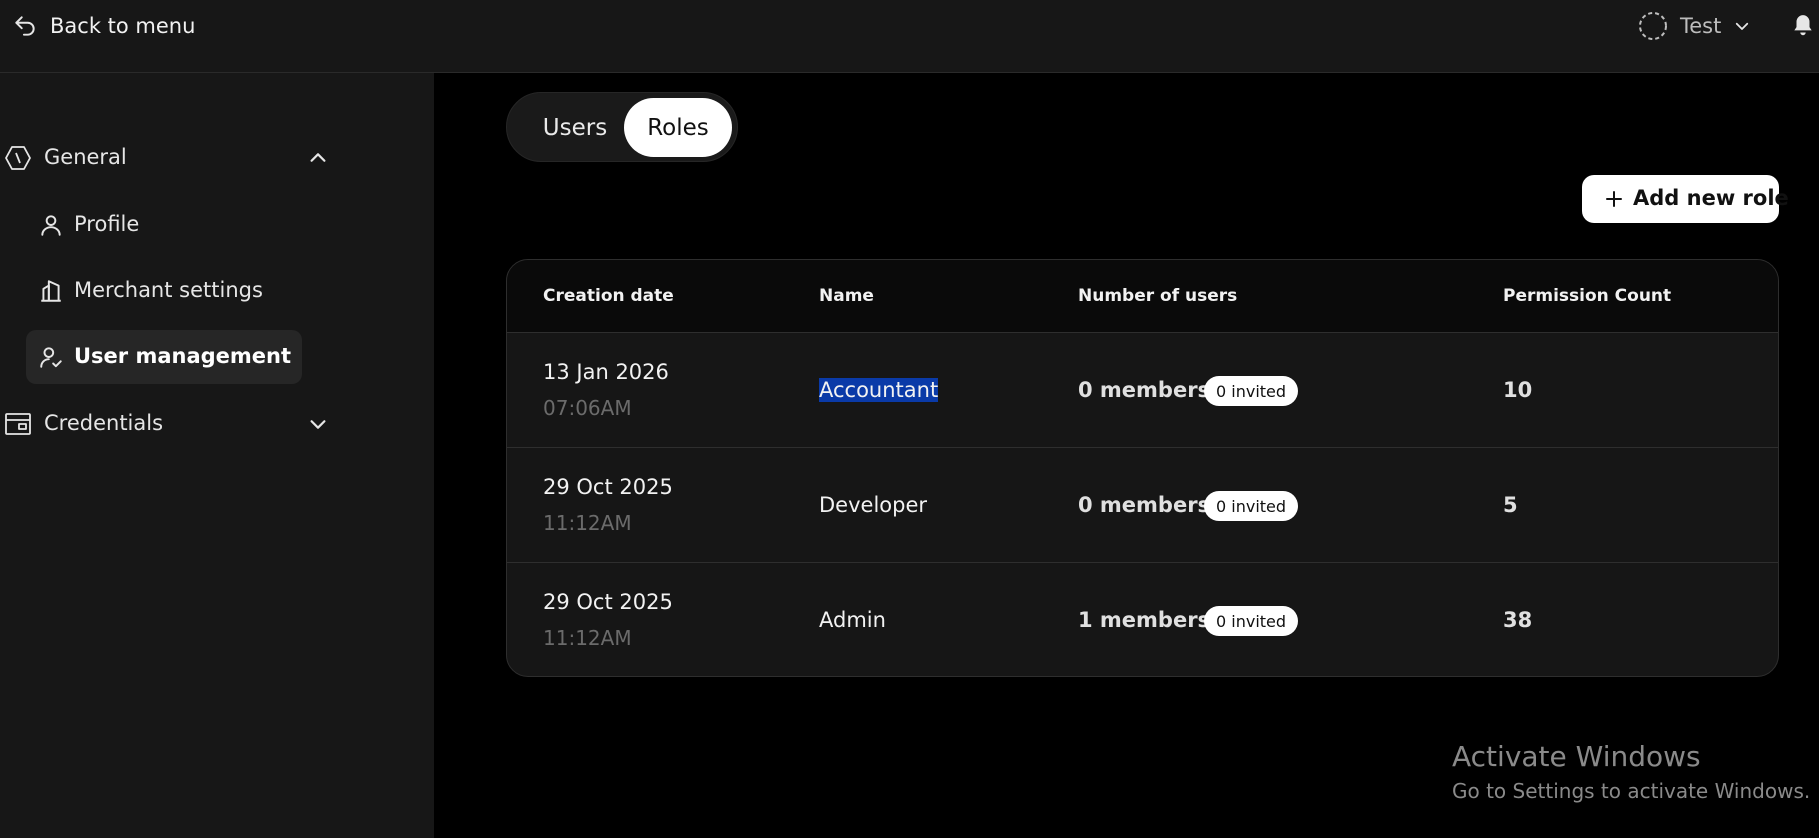  I want to click on permission-count: 10, so click(1518, 390).